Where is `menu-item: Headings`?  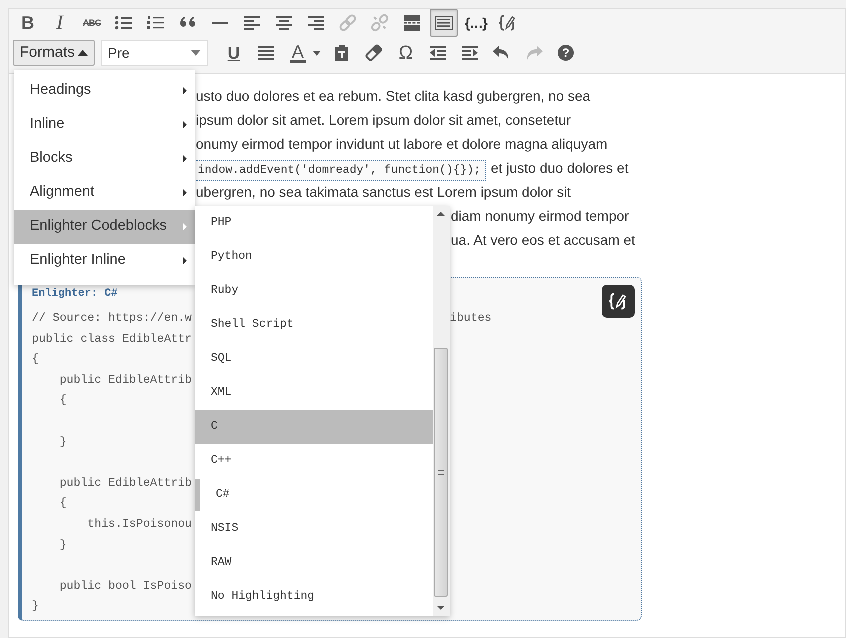
menu-item: Headings is located at coordinates (104, 91).